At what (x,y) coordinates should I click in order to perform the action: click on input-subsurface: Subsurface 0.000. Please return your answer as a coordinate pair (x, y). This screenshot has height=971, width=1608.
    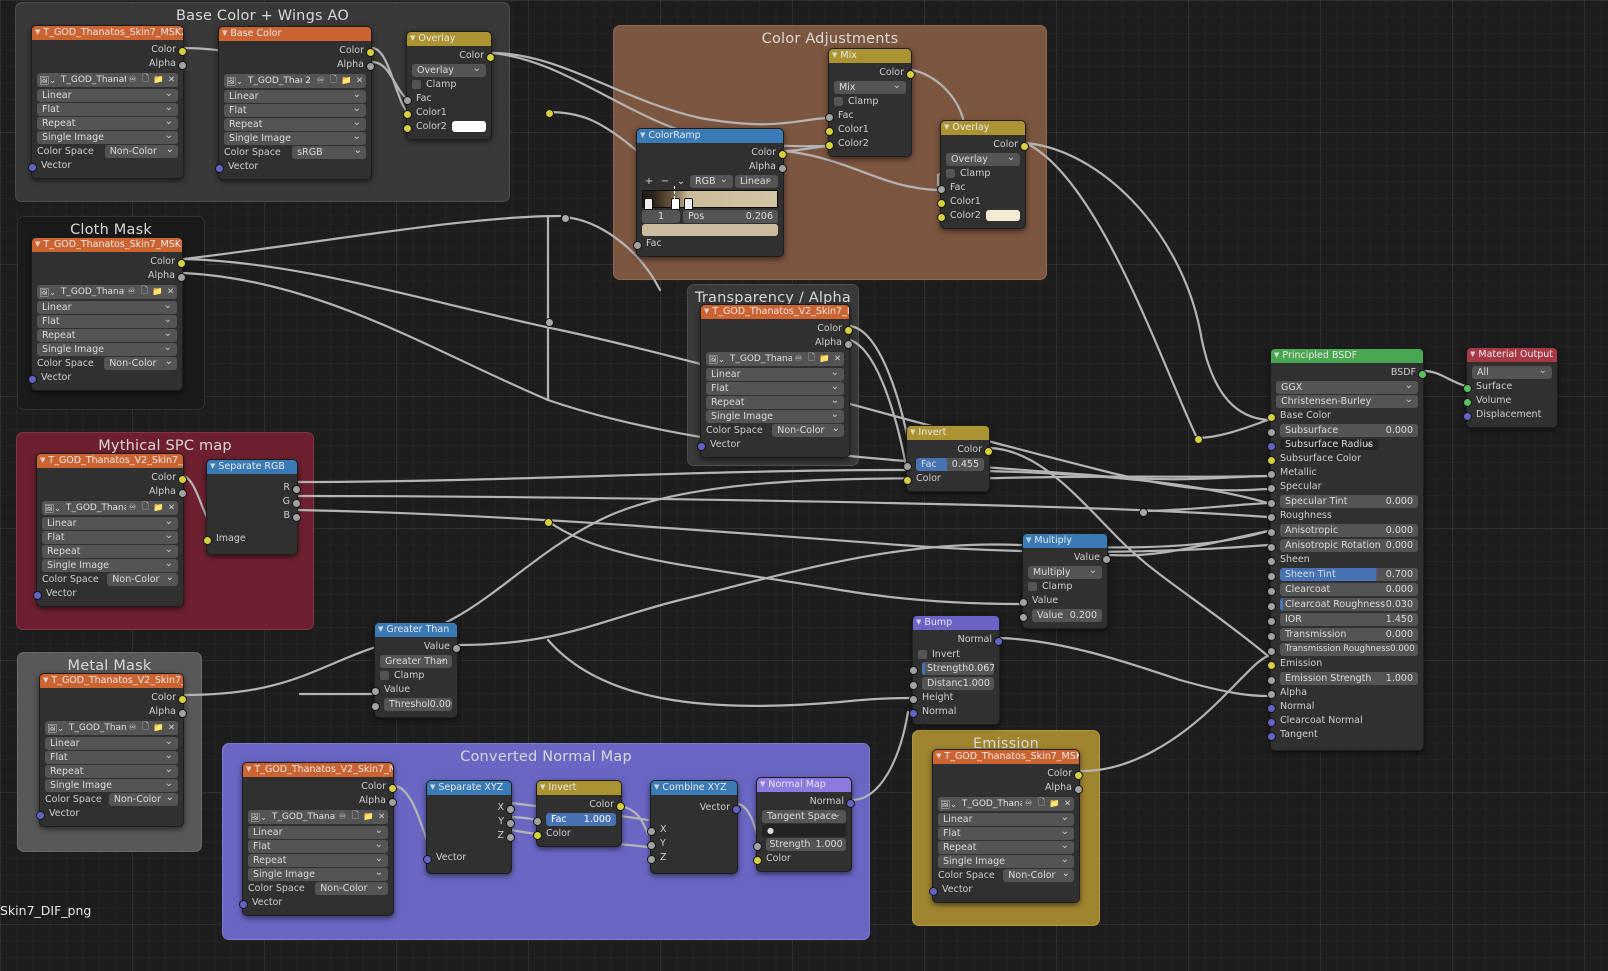
    Looking at the image, I should click on (1345, 431).